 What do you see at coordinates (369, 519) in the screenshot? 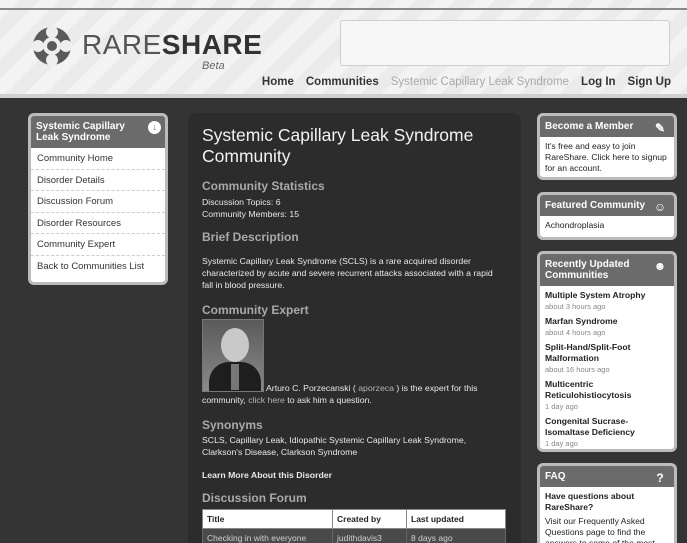
I see `forum-col-created-by: Created by` at bounding box center [369, 519].